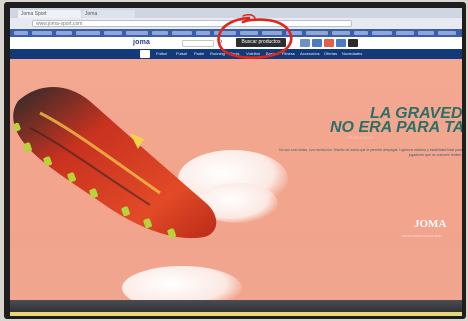 The image size is (468, 321). What do you see at coordinates (161, 54) in the screenshot?
I see `nav-item: Fútbol` at bounding box center [161, 54].